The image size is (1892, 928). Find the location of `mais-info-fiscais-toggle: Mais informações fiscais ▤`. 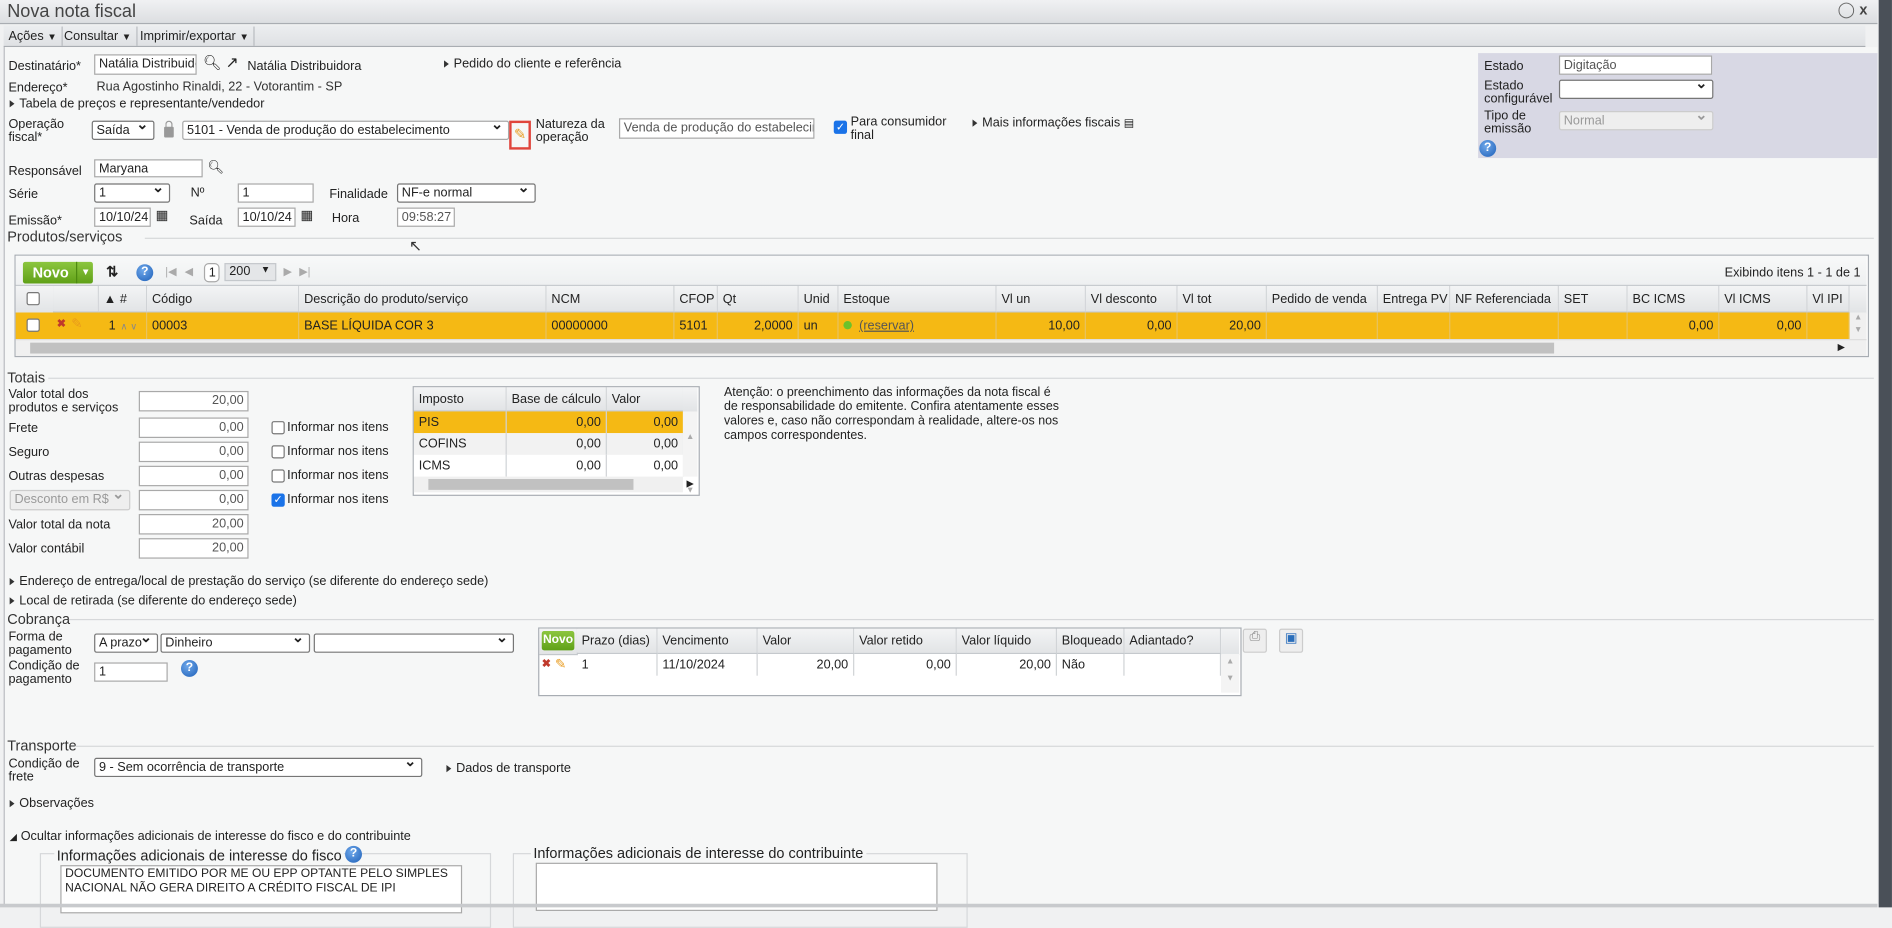

mais-info-fiscais-toggle: Mais informações fiscais ▤ is located at coordinates (1053, 123).